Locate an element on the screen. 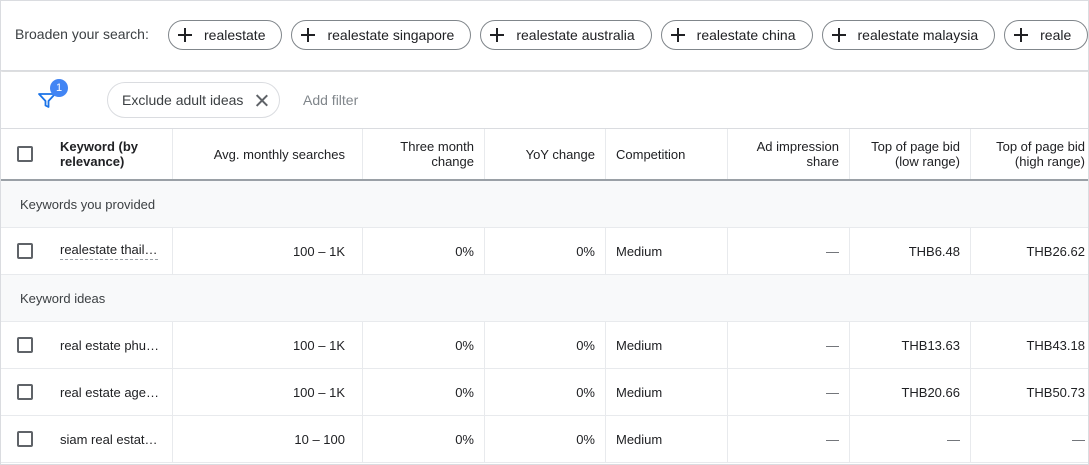 Image resolution: width=1089 pixels, height=465 pixels. broaden-chip: realestate malaysia is located at coordinates (908, 35).